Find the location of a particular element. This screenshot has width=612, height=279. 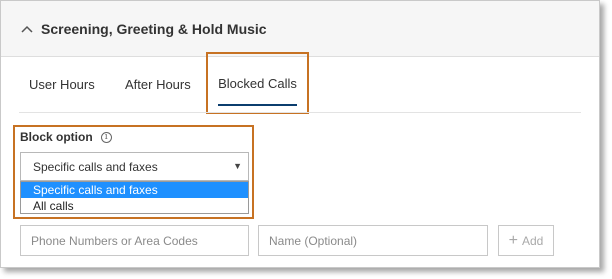

phone-numbers-input: Phone Numbers or Area Codes is located at coordinates (134, 240).